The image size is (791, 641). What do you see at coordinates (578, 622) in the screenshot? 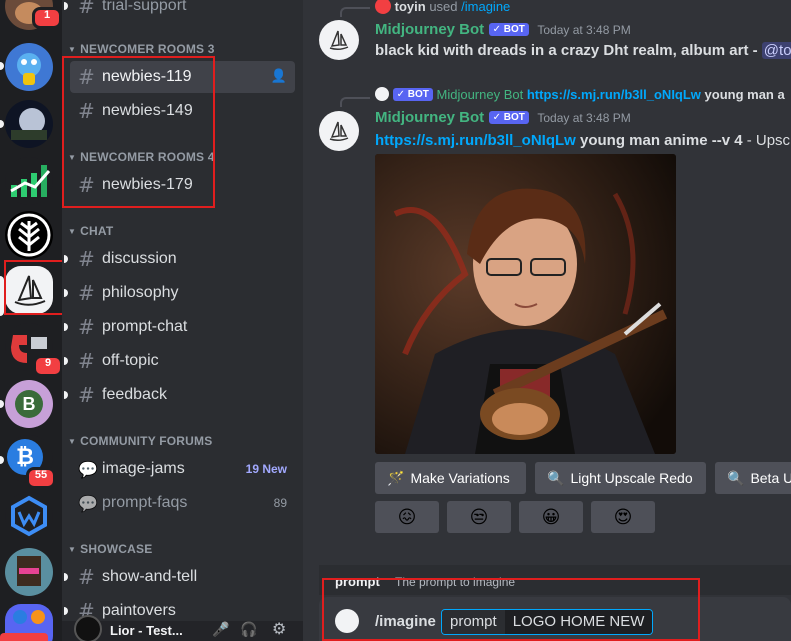
I see `prompt-input: LOGO HOME NEW` at bounding box center [578, 622].